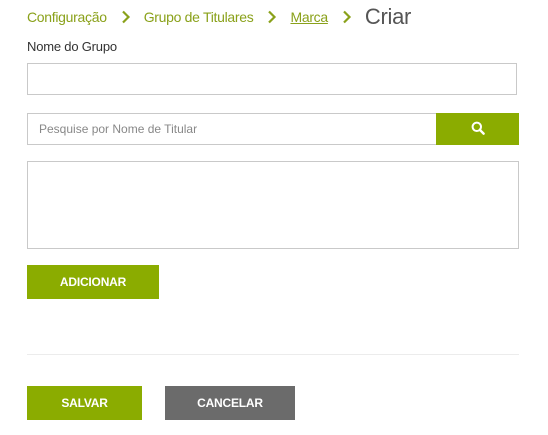 The image size is (548, 435). I want to click on breadcrumb-item-marca: Marca, so click(309, 17).